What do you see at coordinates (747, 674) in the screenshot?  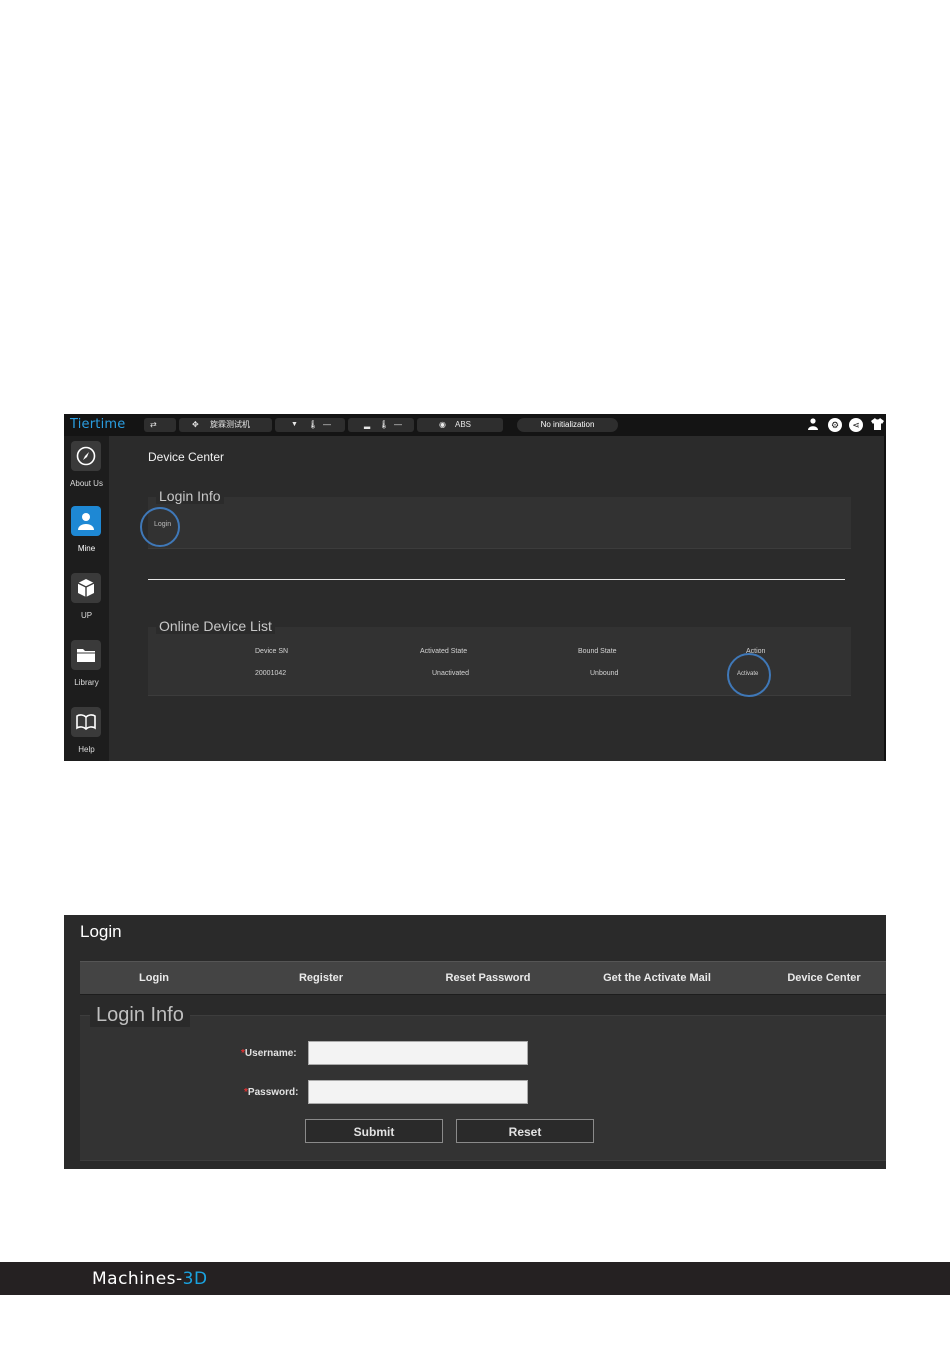 I see `activate-link: Activate` at bounding box center [747, 674].